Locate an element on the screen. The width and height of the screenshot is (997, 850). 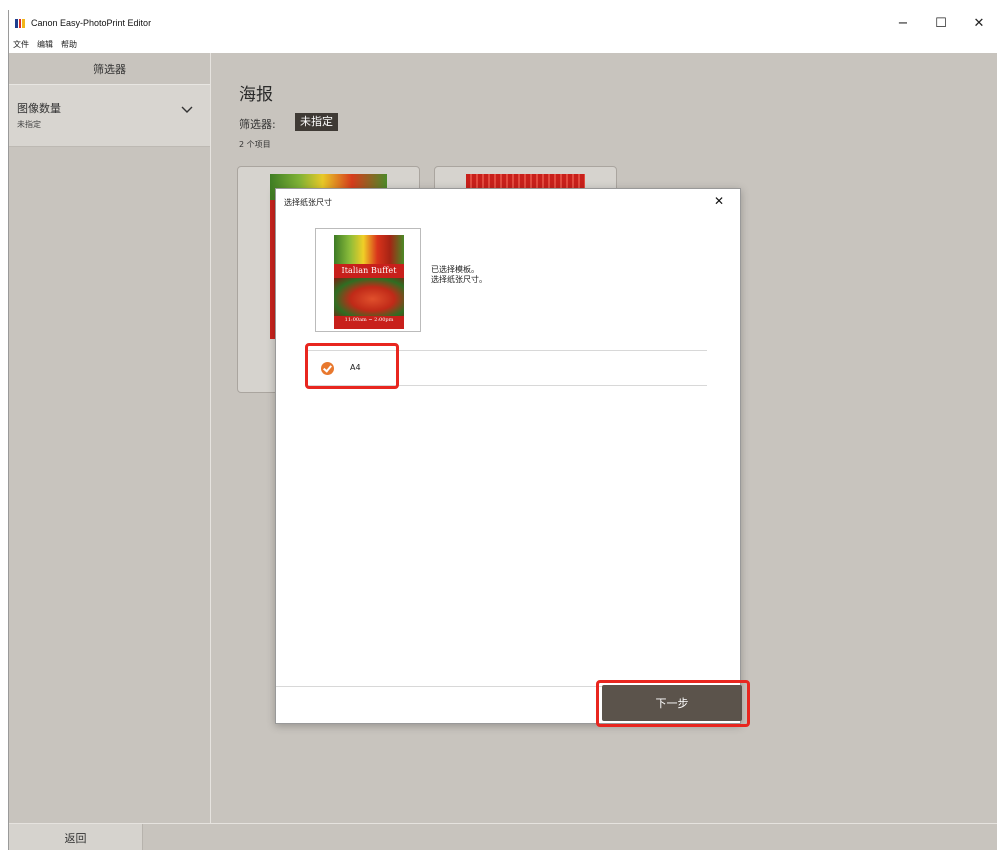
item-count: 2 个项目 is located at coordinates (255, 144).